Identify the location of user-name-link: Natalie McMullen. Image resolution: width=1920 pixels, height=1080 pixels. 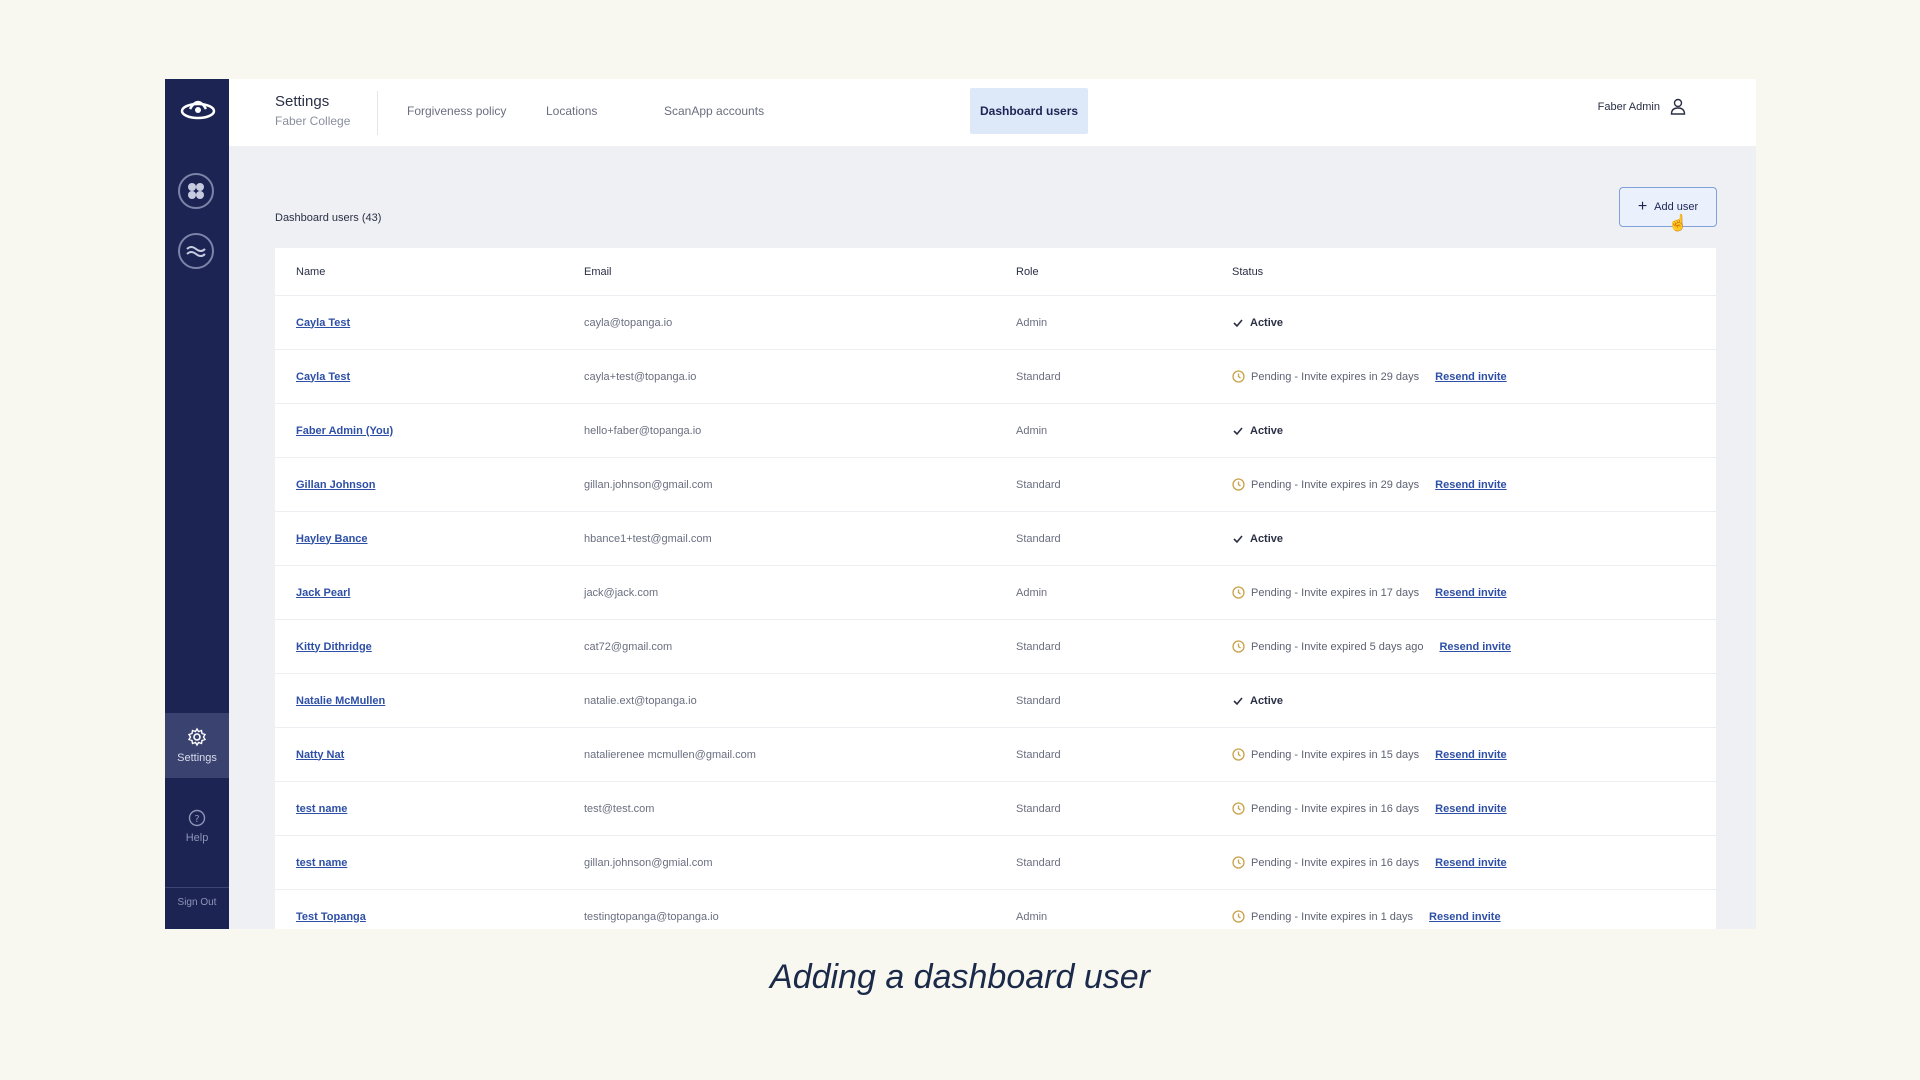
(340, 701).